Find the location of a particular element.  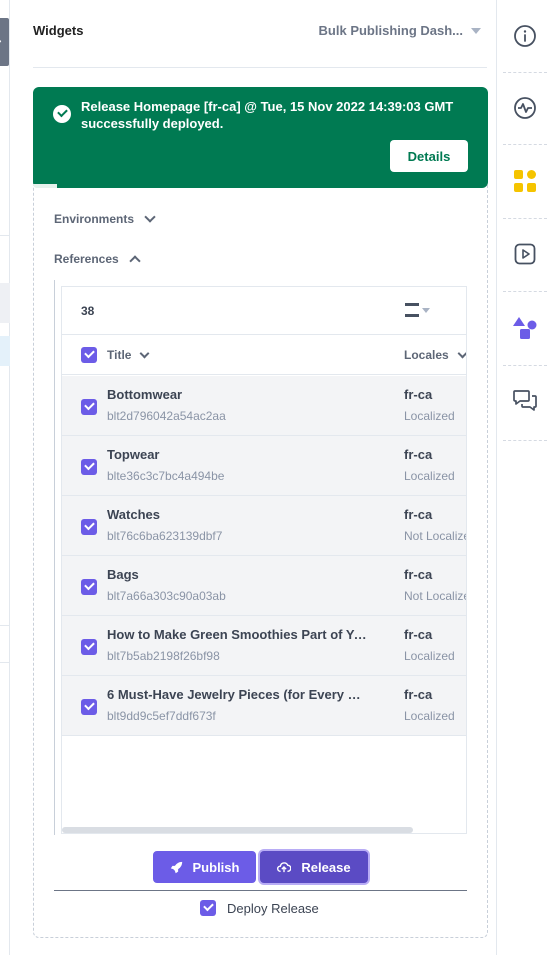

info-icon is located at coordinates (525, 36).